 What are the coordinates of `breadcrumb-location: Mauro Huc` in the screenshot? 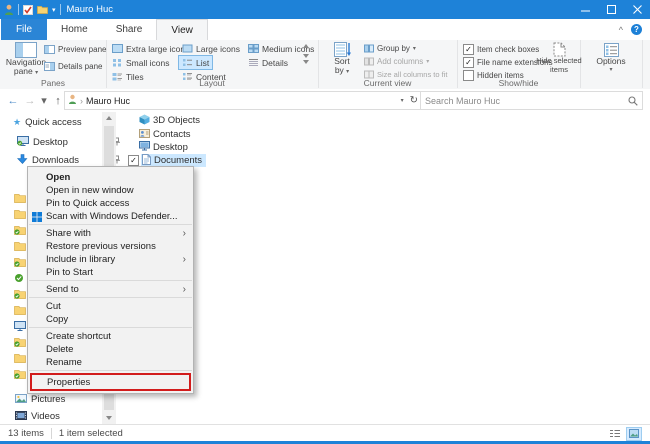 It's located at (108, 101).